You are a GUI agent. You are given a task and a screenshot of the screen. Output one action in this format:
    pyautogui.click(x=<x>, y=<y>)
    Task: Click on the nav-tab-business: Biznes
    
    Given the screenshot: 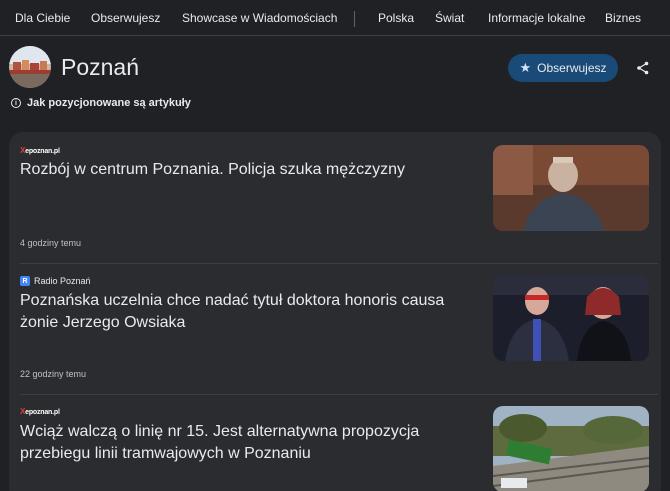 What is the action you would take?
    pyautogui.click(x=623, y=18)
    